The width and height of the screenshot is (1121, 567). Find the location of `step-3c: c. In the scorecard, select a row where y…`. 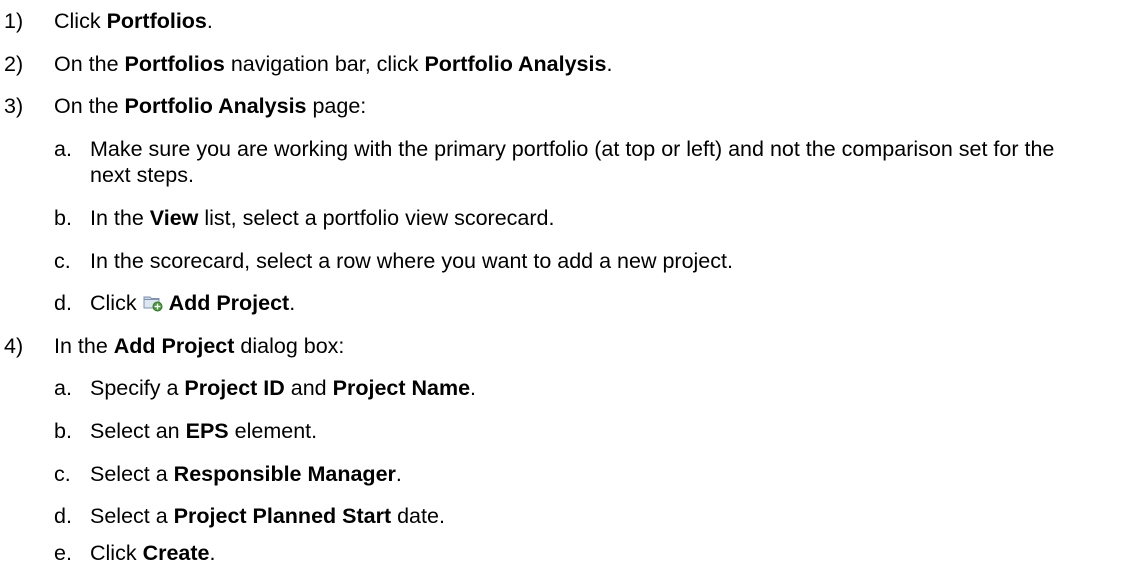

step-3c: c. In the scorecard, select a row where y… is located at coordinates (393, 261).